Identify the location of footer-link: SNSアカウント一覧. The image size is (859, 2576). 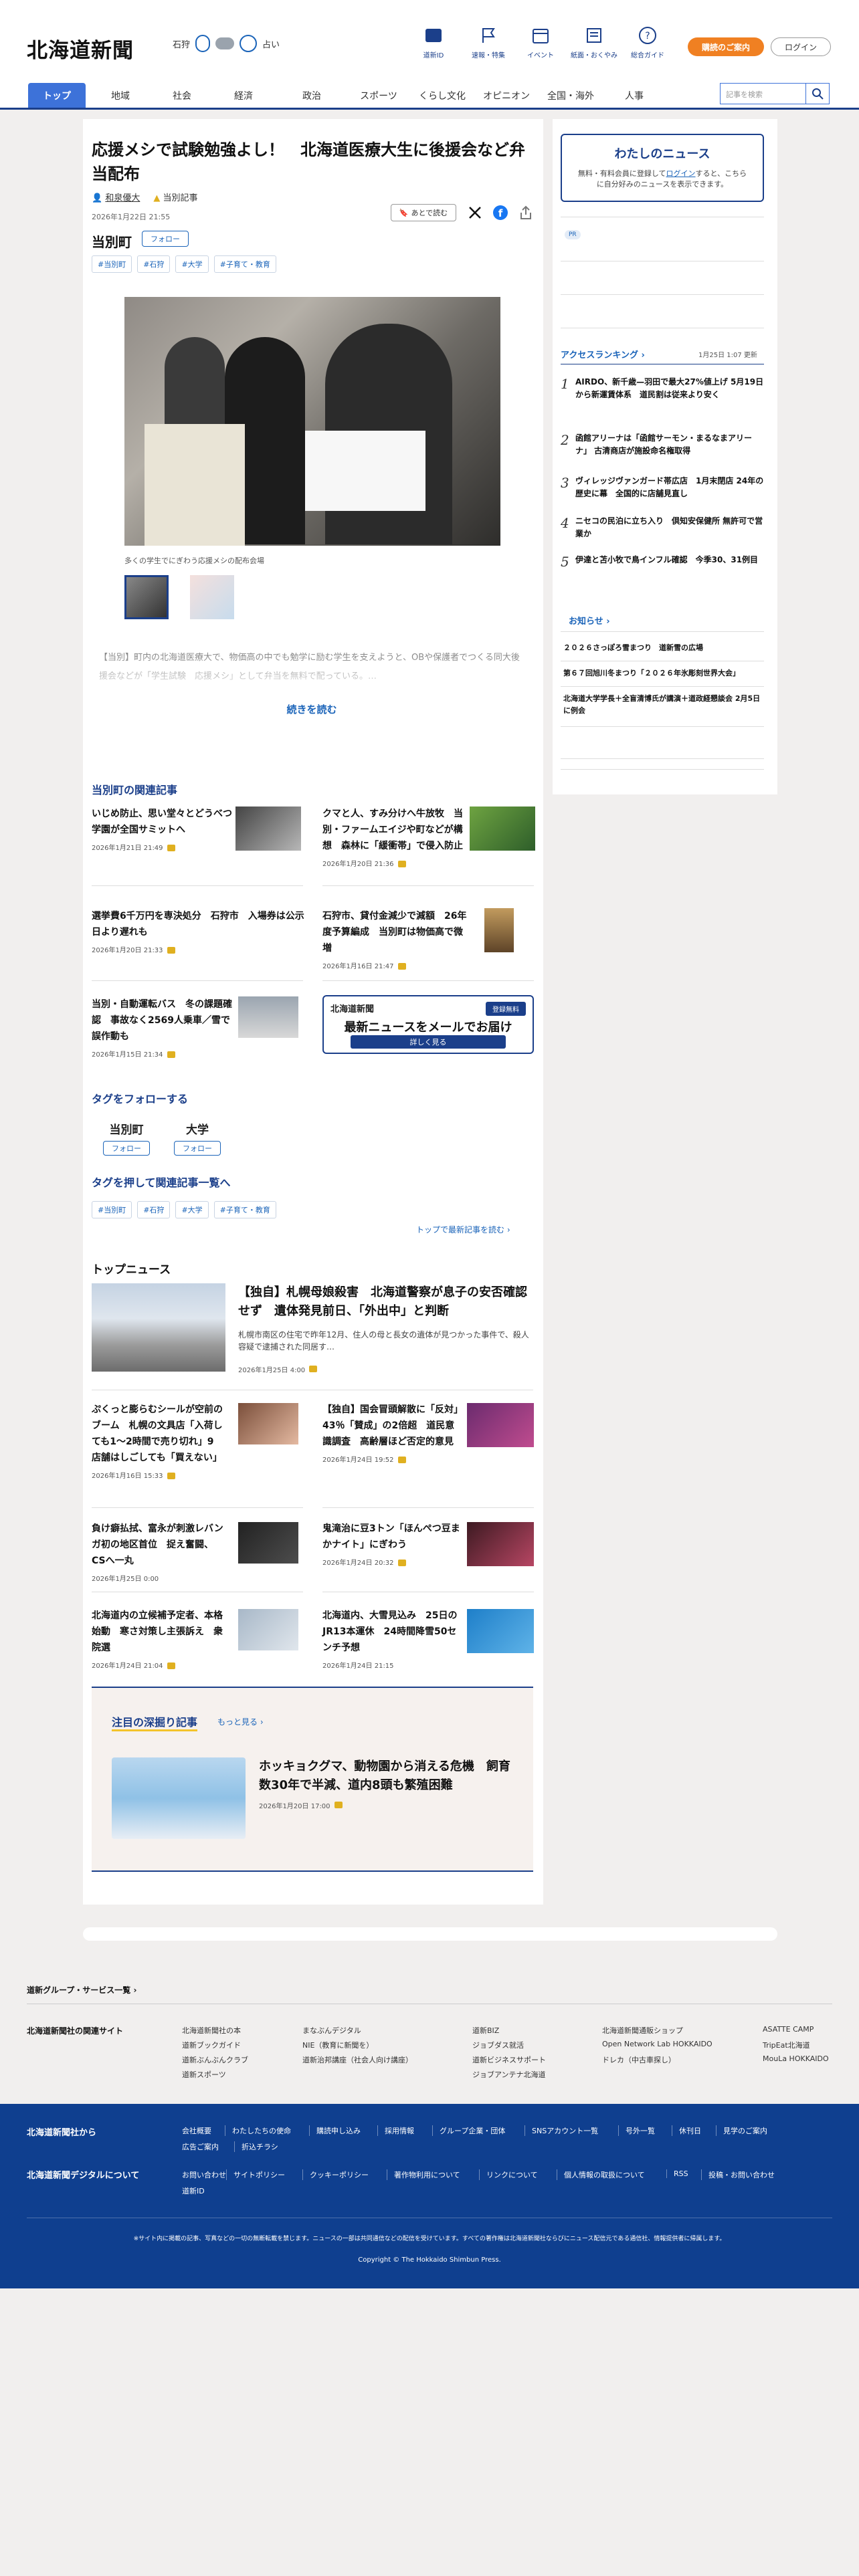
(564, 2130).